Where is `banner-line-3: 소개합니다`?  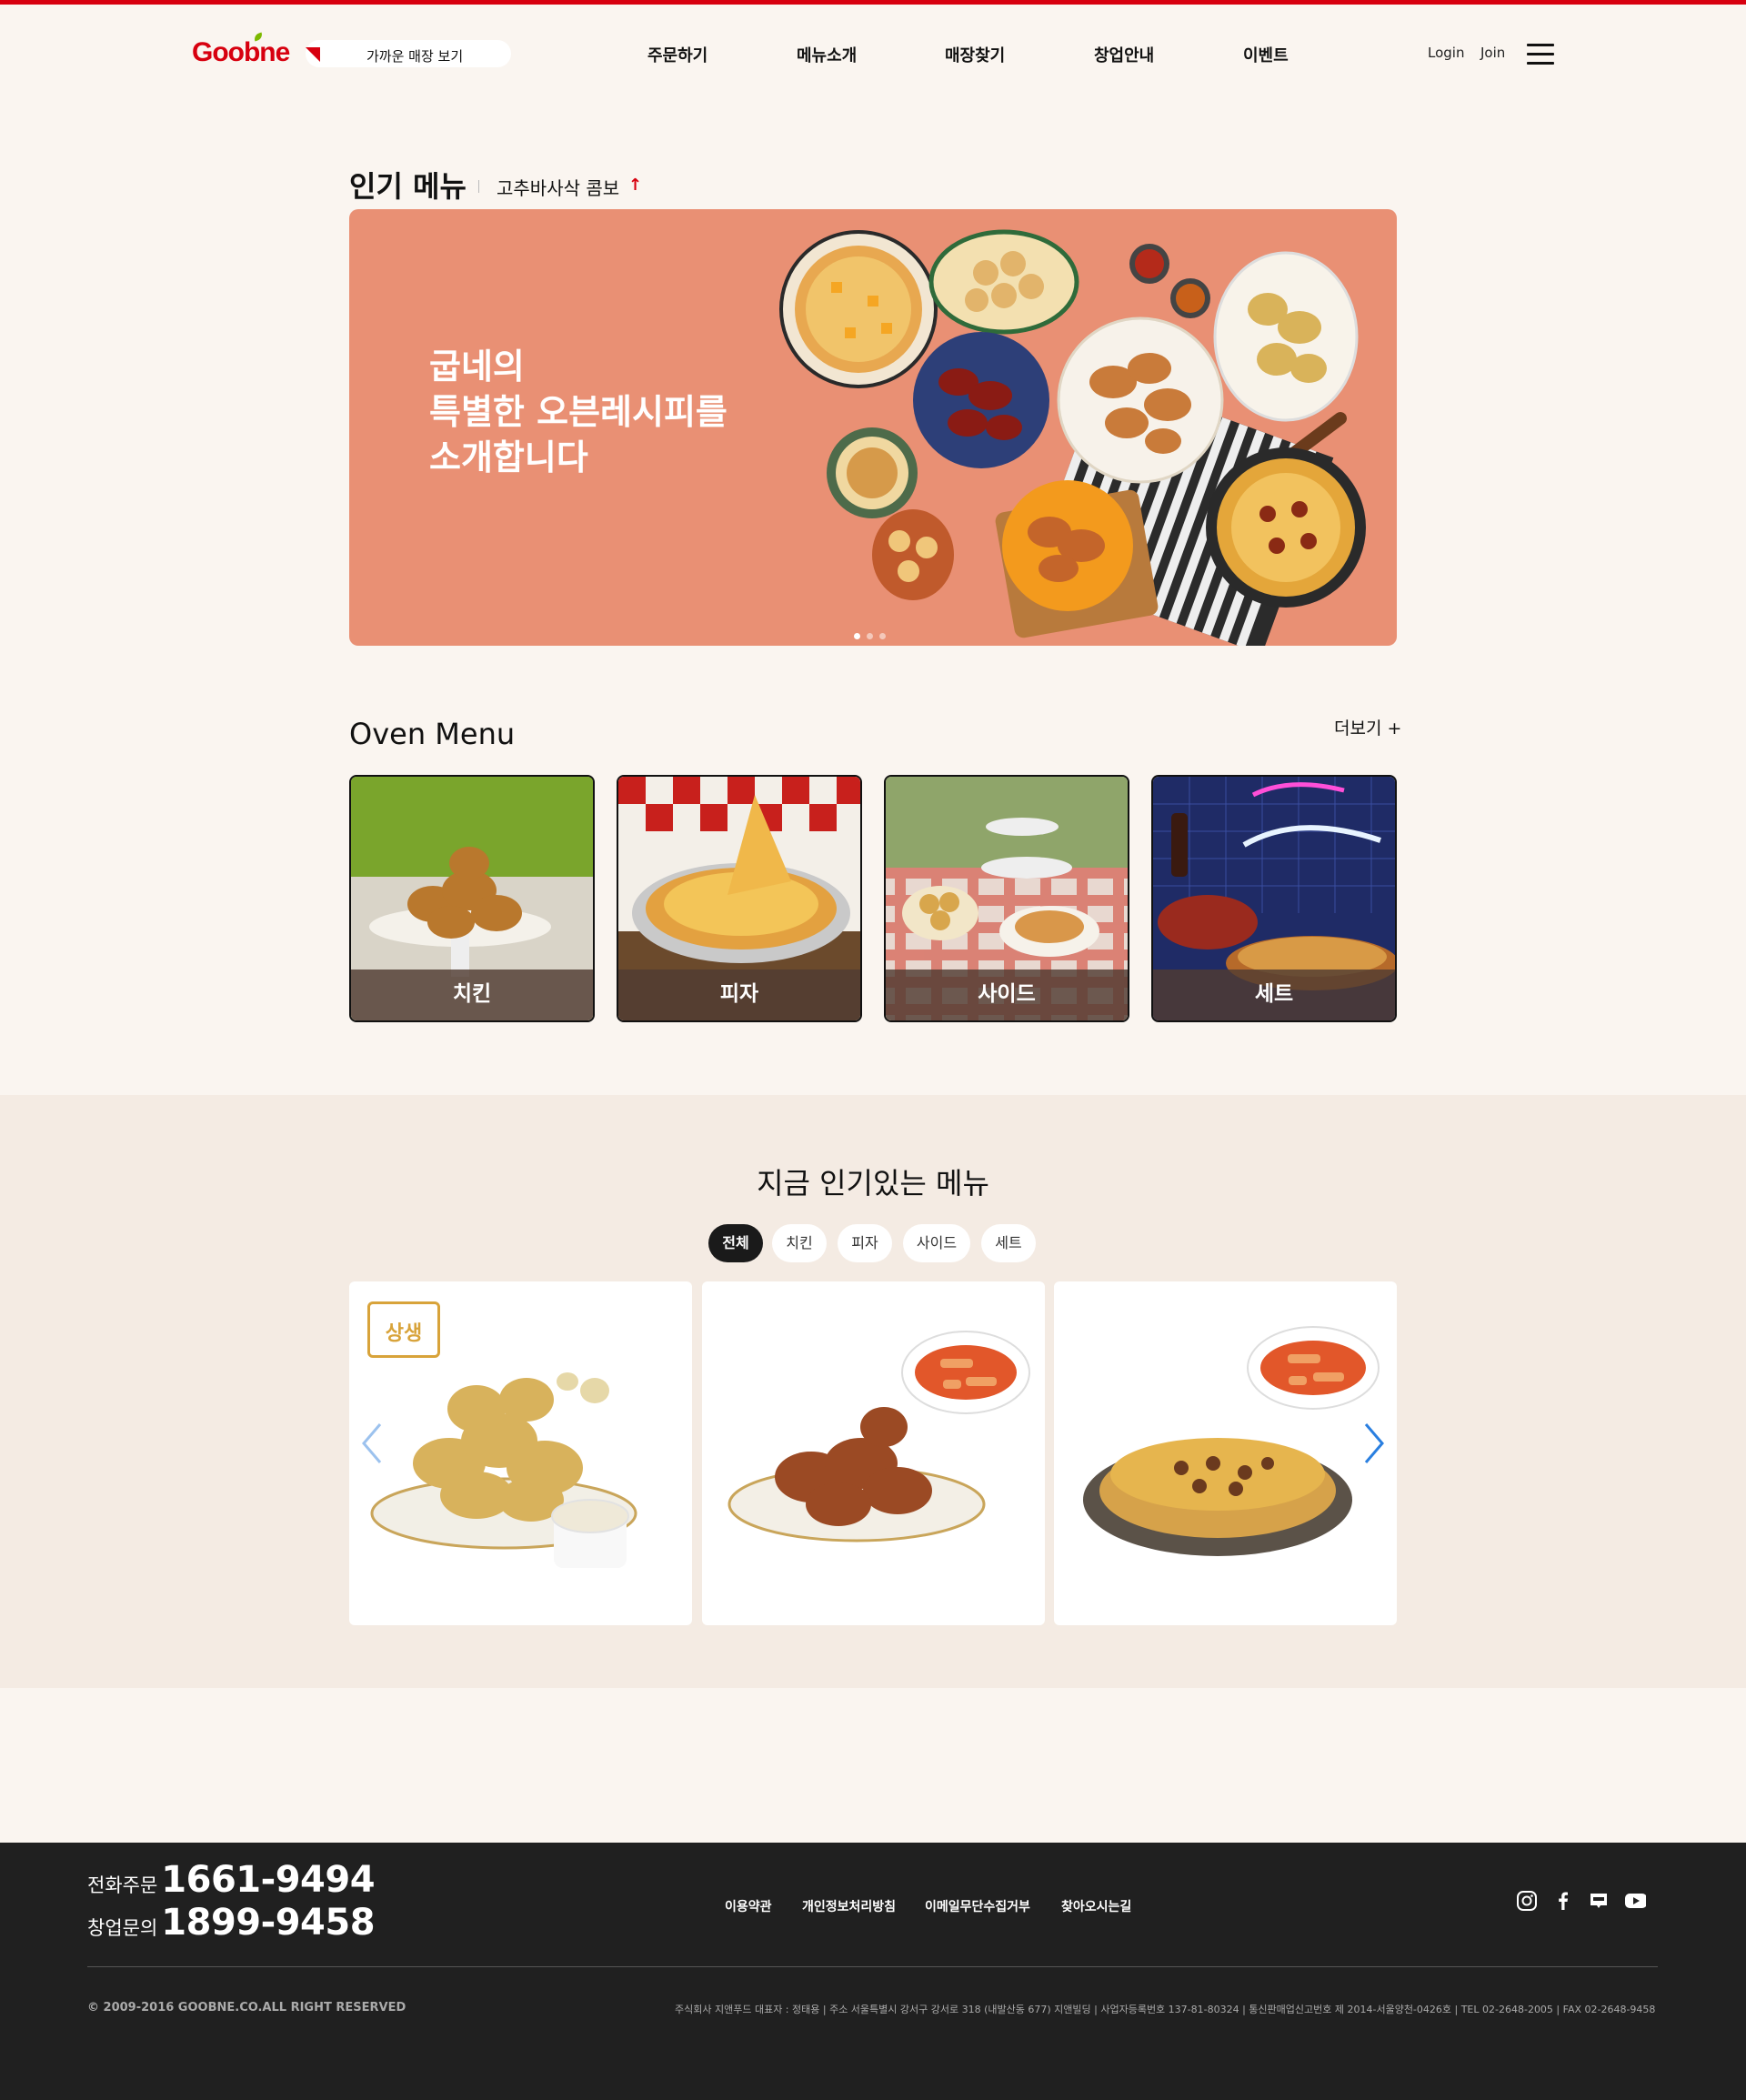 banner-line-3: 소개합니다 is located at coordinates (509, 457).